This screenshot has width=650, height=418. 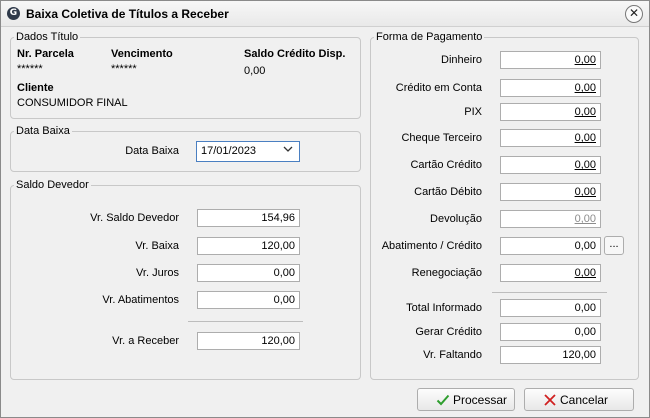 What do you see at coordinates (134, 218) in the screenshot?
I see `saldo-devedor-label: Vr. Saldo Devedor` at bounding box center [134, 218].